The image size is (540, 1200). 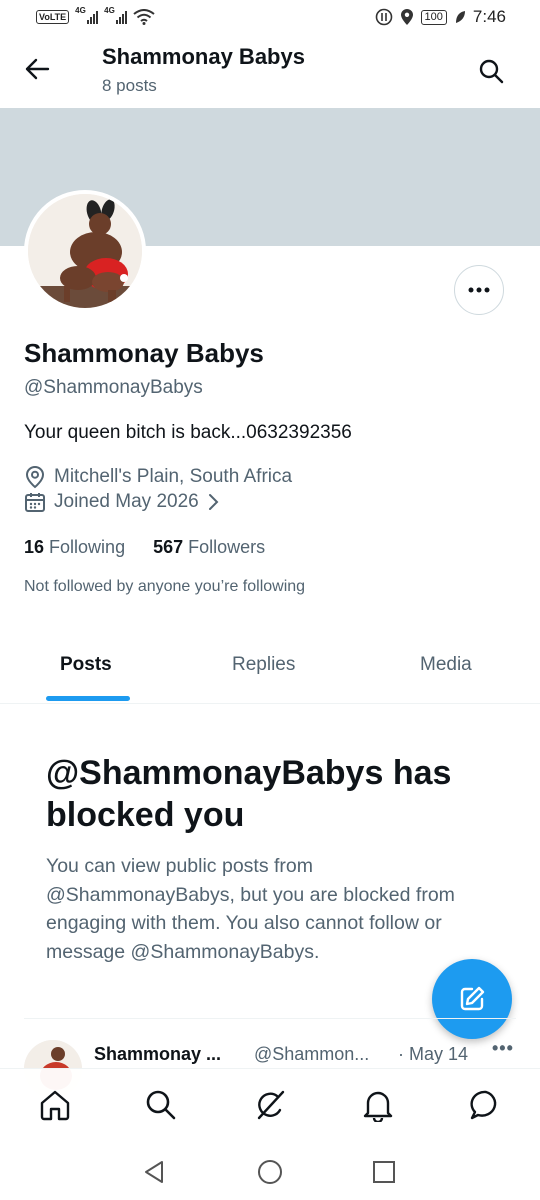 I want to click on followers-link: 567 Followers, so click(x=209, y=547).